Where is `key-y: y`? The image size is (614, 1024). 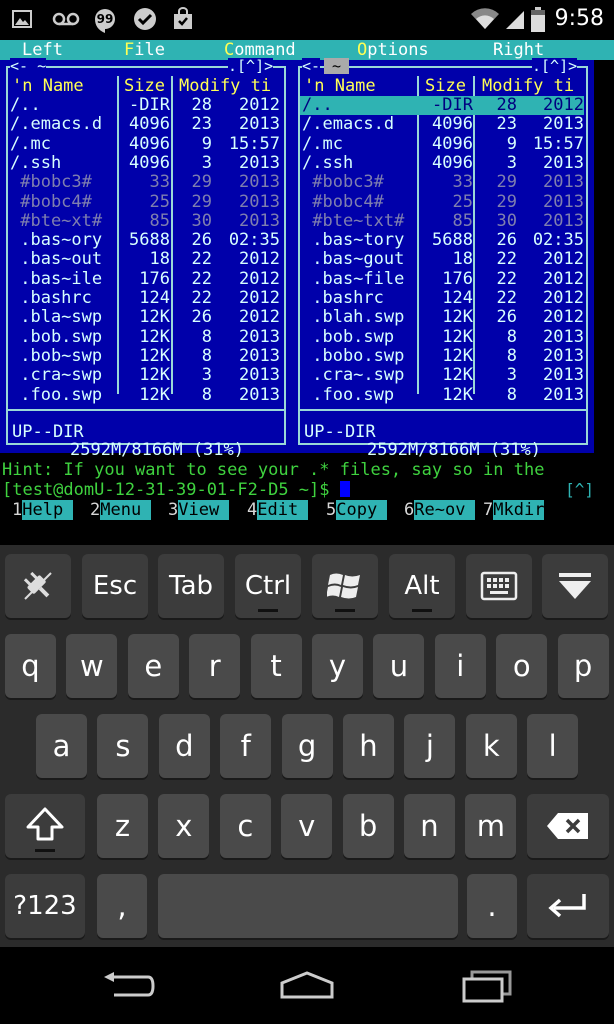
key-y: y is located at coordinates (337, 666).